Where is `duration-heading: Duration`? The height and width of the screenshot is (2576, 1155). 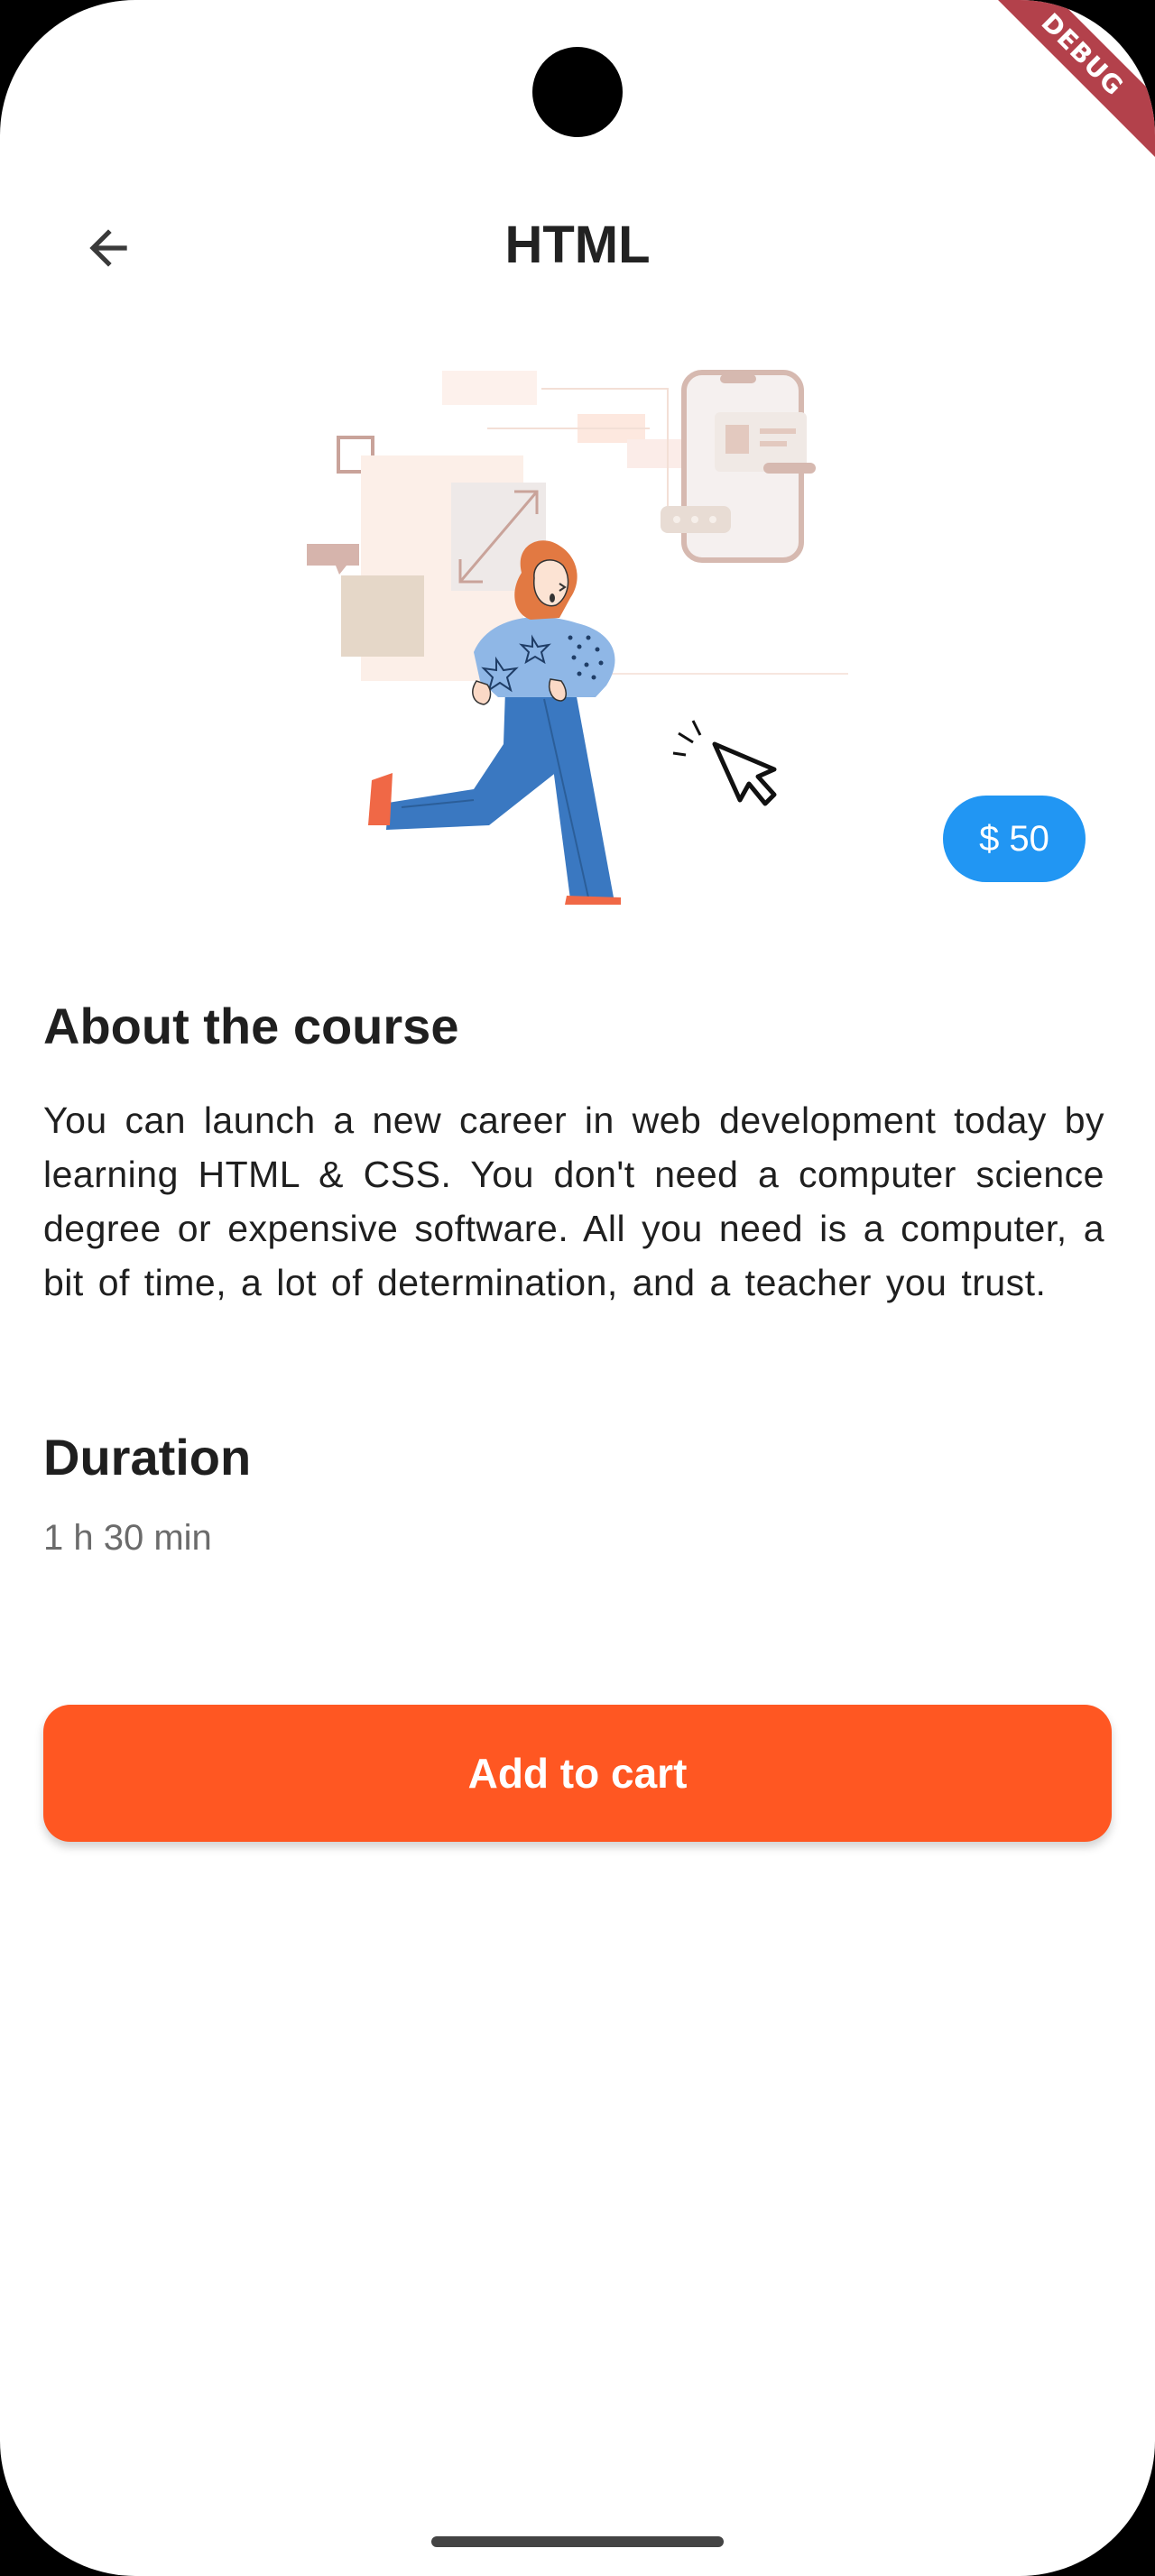
duration-heading: Duration is located at coordinates (147, 1457).